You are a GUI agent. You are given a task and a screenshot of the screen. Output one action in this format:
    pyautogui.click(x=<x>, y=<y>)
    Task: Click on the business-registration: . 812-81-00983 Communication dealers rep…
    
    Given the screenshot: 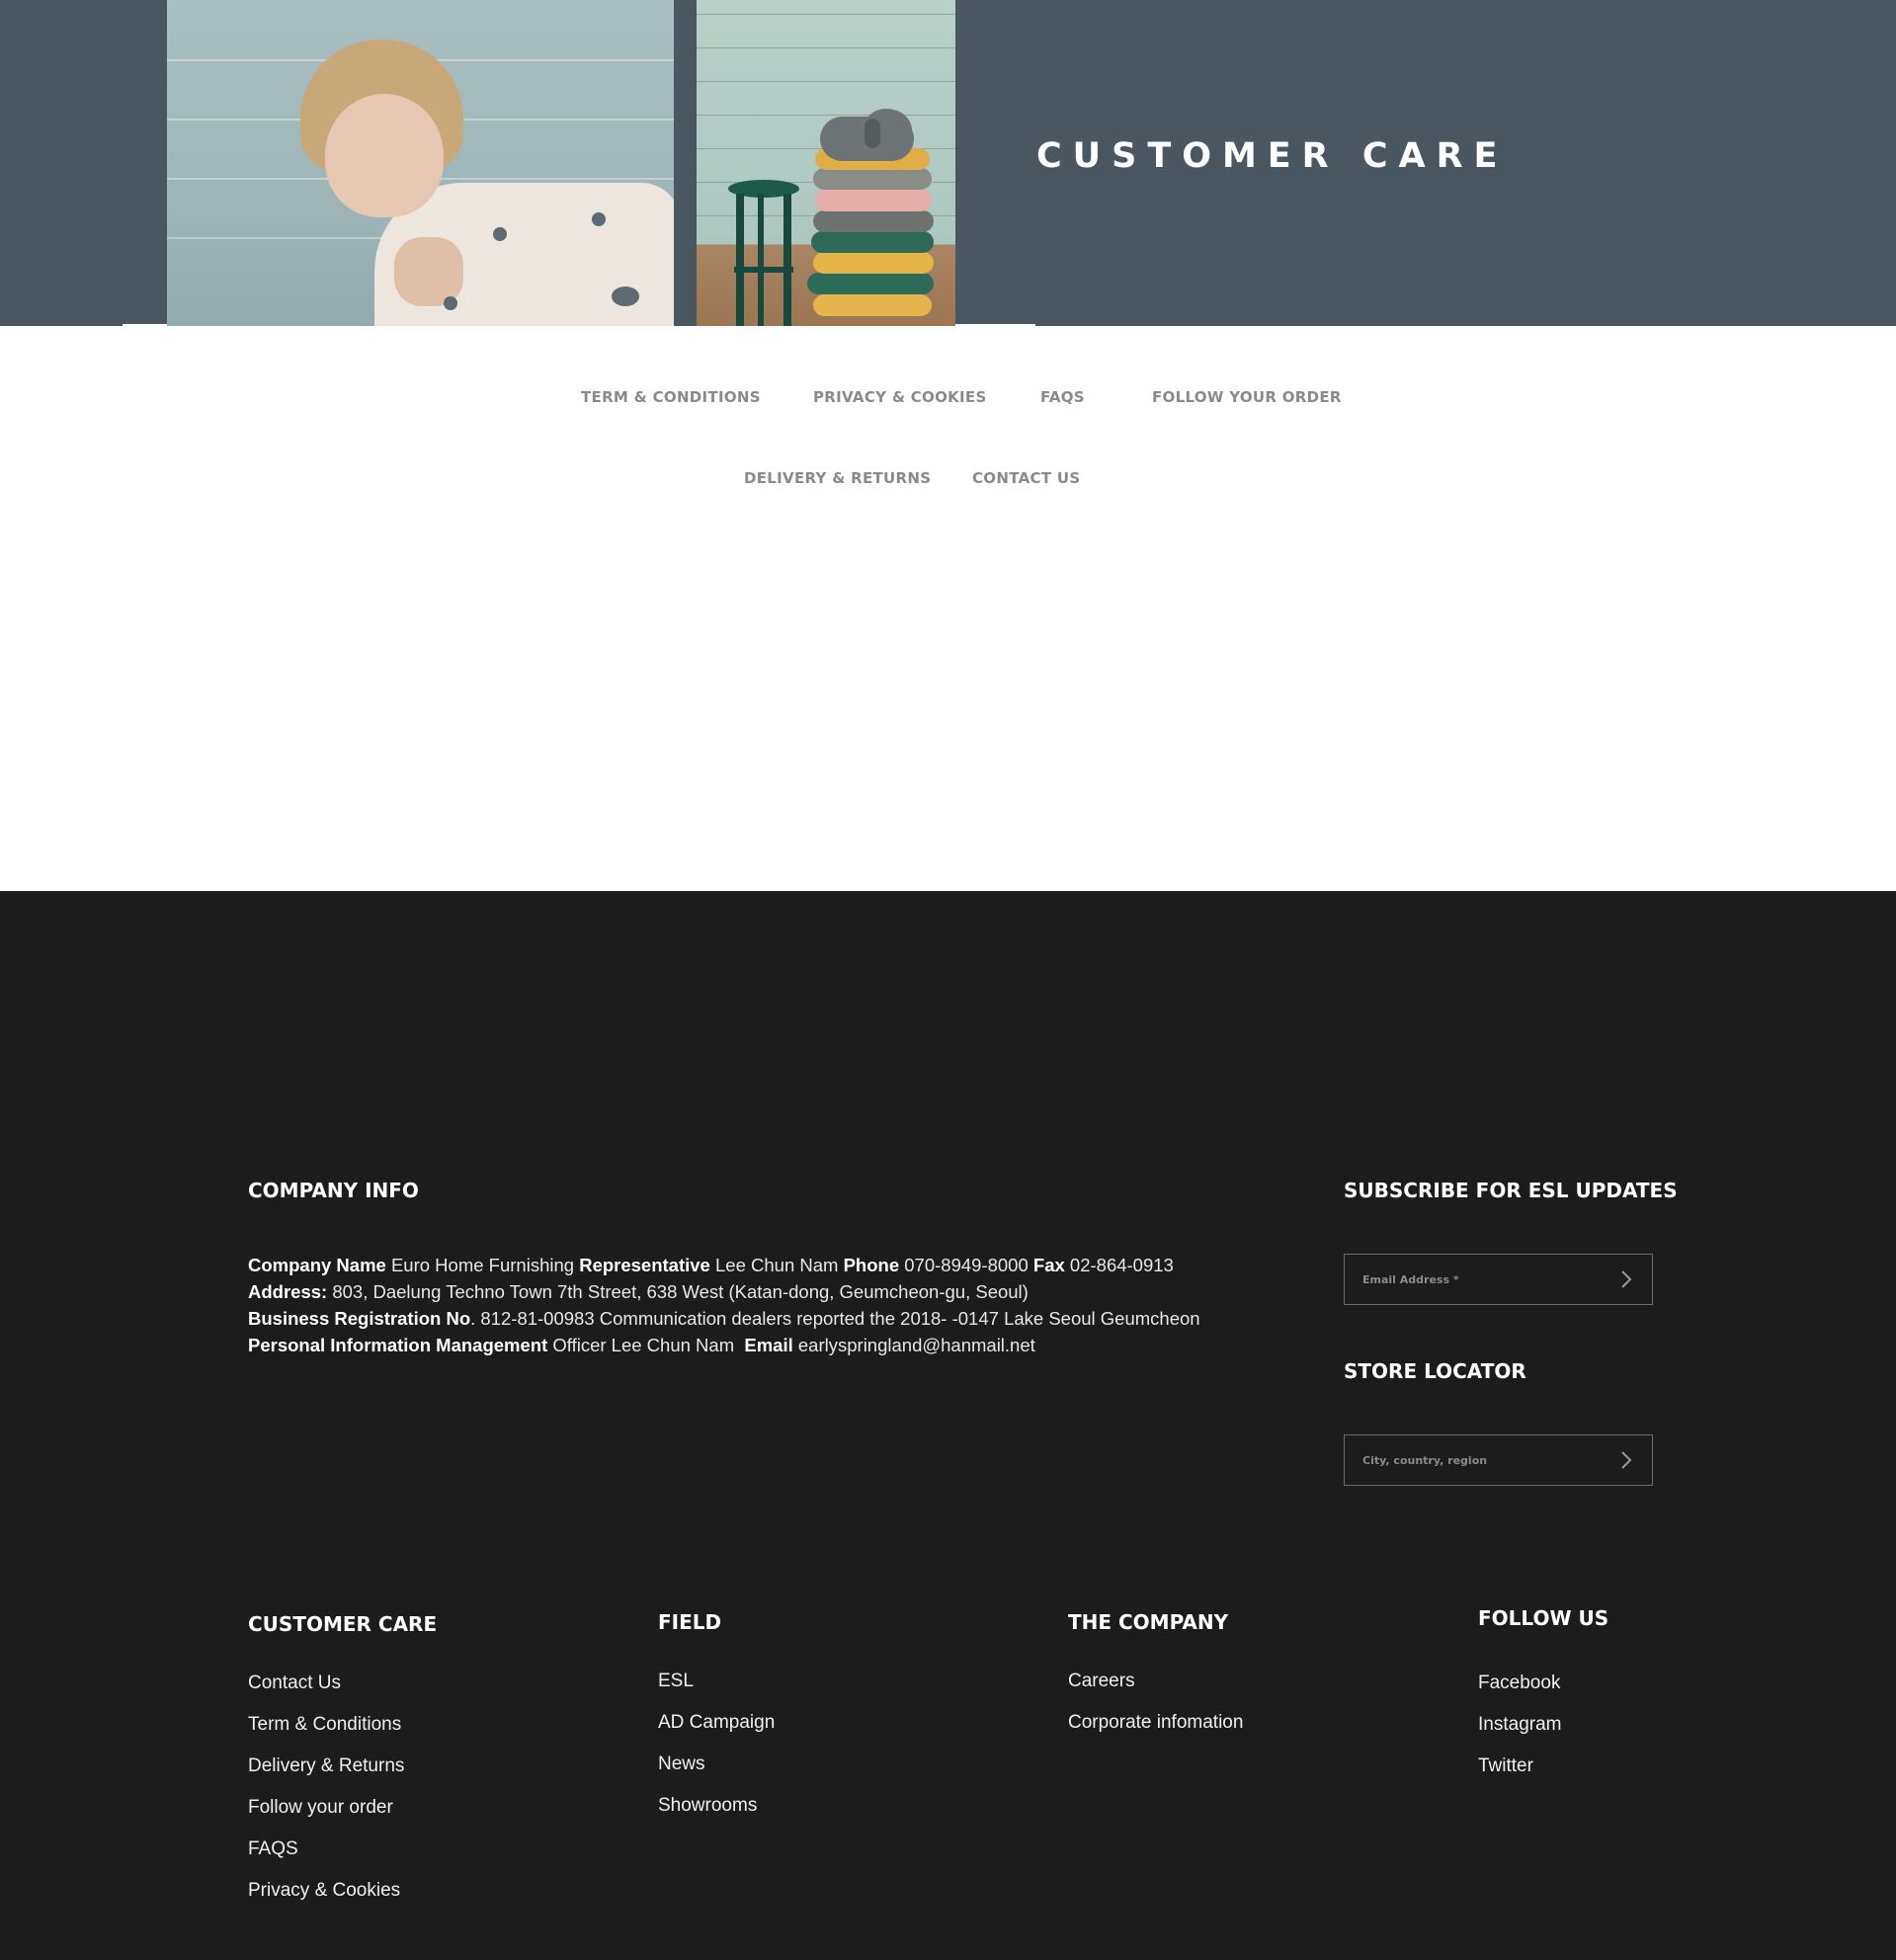 What is the action you would take?
    pyautogui.click(x=835, y=1318)
    